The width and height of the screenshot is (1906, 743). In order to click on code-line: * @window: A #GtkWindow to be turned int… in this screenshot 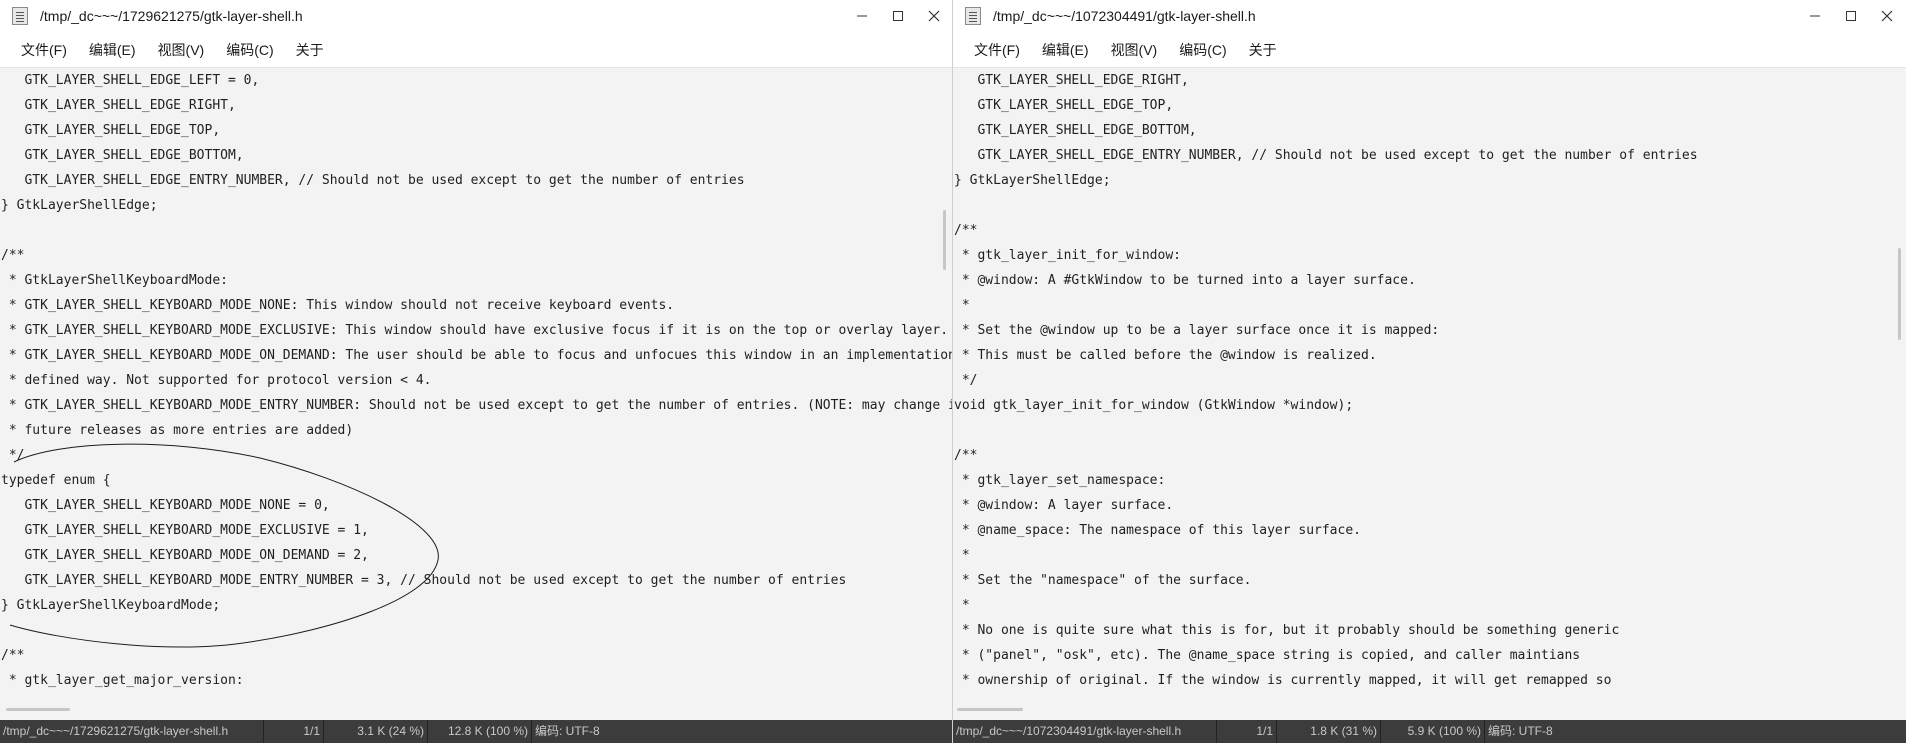, I will do `click(1185, 280)`.